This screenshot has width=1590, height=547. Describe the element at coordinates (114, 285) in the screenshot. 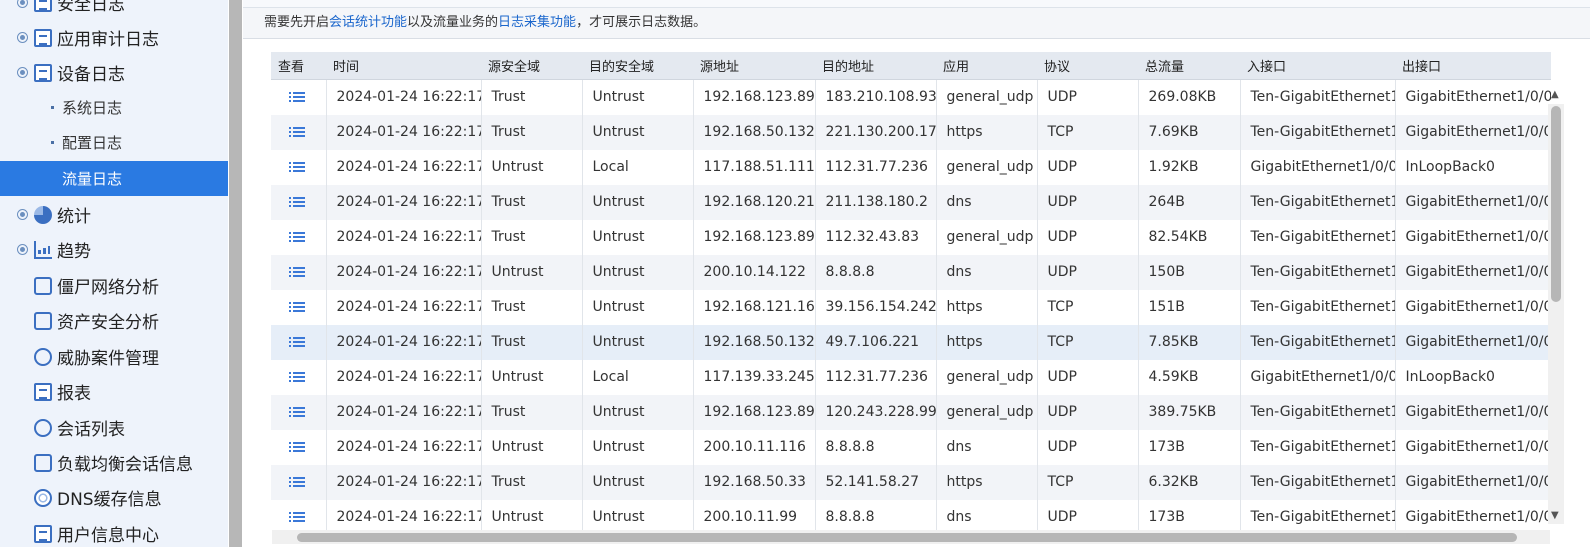

I see `sidebar-item-botnet-analysis: 僵尸网络分析` at that location.